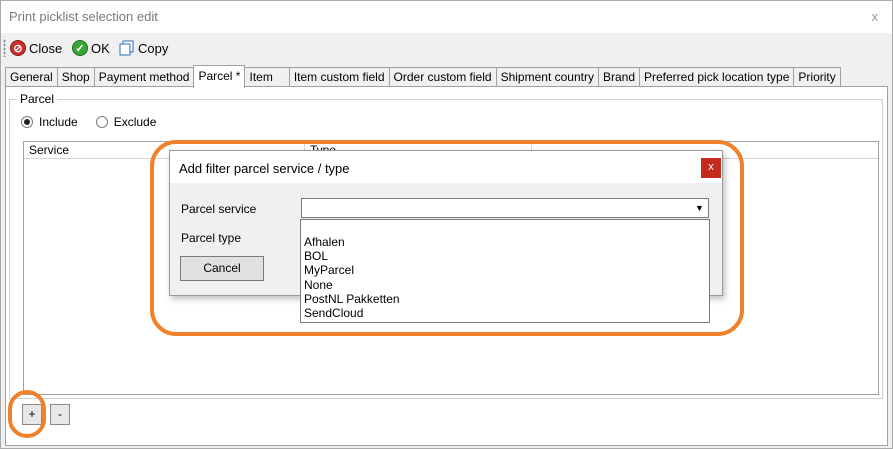 The width and height of the screenshot is (893, 449). What do you see at coordinates (352, 299) in the screenshot?
I see `dropdown-option: PostNL Pakketten` at bounding box center [352, 299].